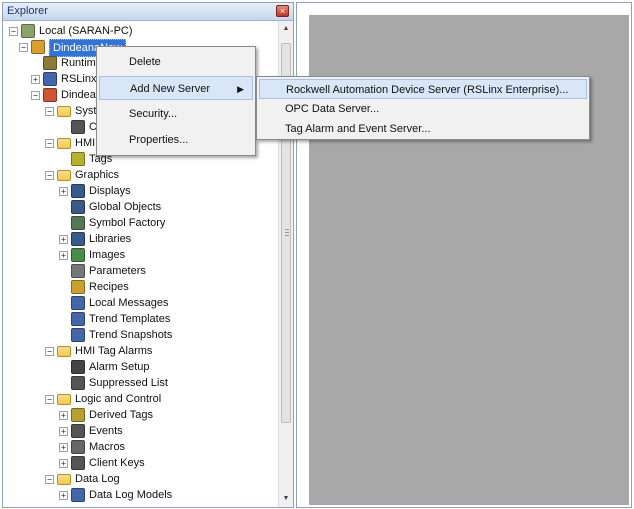 This screenshot has height=509, width=634. Describe the element at coordinates (110, 239) in the screenshot. I see `tree-node-label: Libraries` at that location.